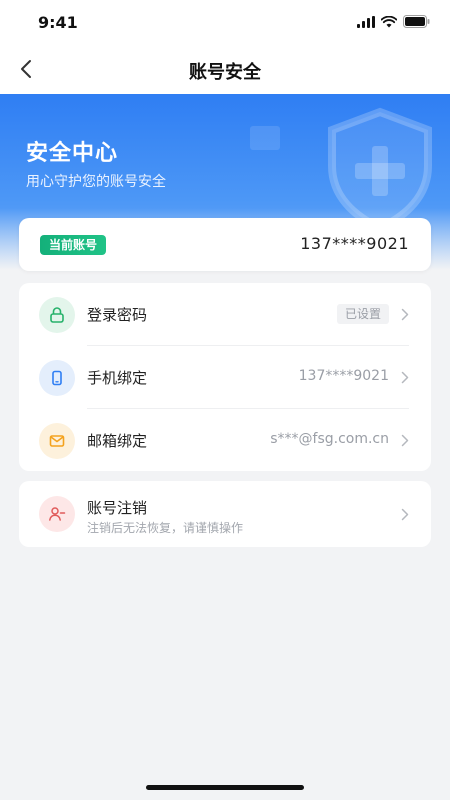 The width and height of the screenshot is (450, 800). I want to click on hero-title: 安全中心, so click(72, 153).